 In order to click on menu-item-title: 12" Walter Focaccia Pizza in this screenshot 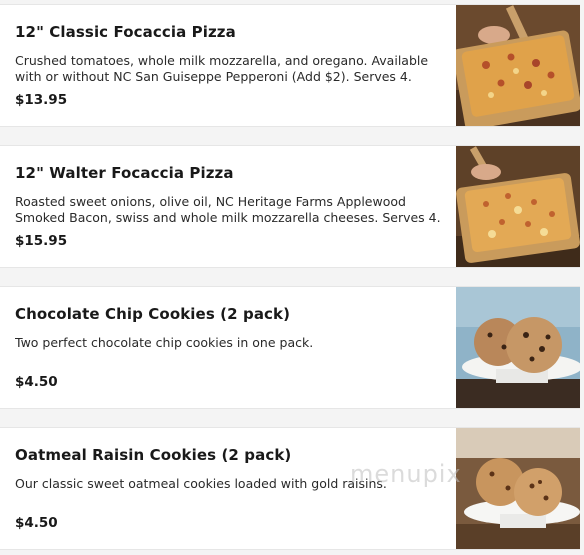, I will do `click(124, 173)`.